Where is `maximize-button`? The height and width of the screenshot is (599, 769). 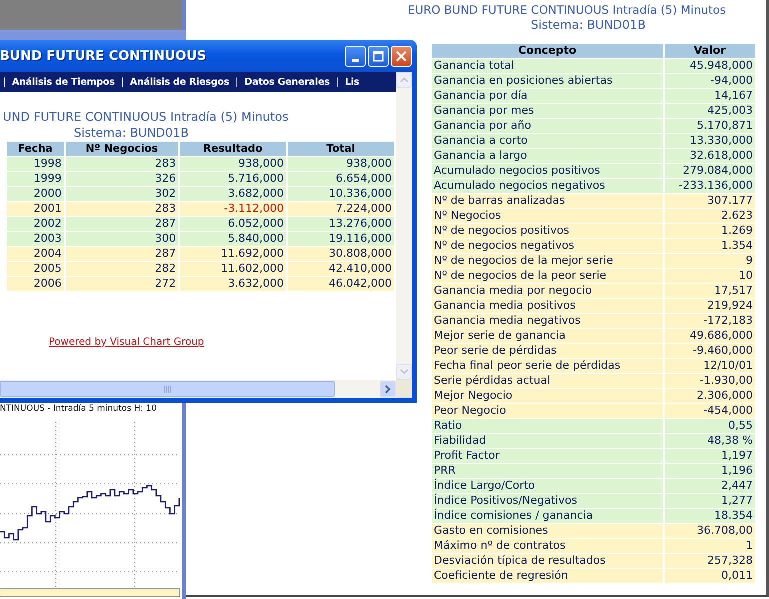 maximize-button is located at coordinates (378, 56).